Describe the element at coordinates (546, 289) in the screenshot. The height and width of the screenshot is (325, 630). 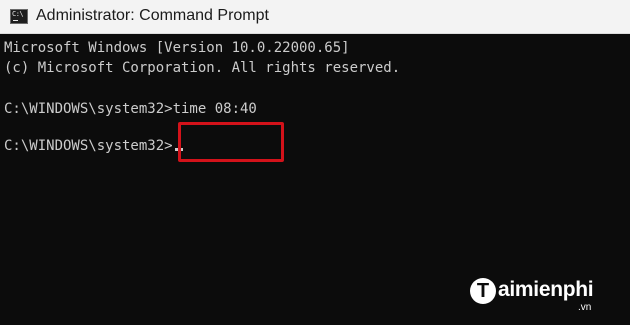
I see `logo-name: aimienphi` at that location.